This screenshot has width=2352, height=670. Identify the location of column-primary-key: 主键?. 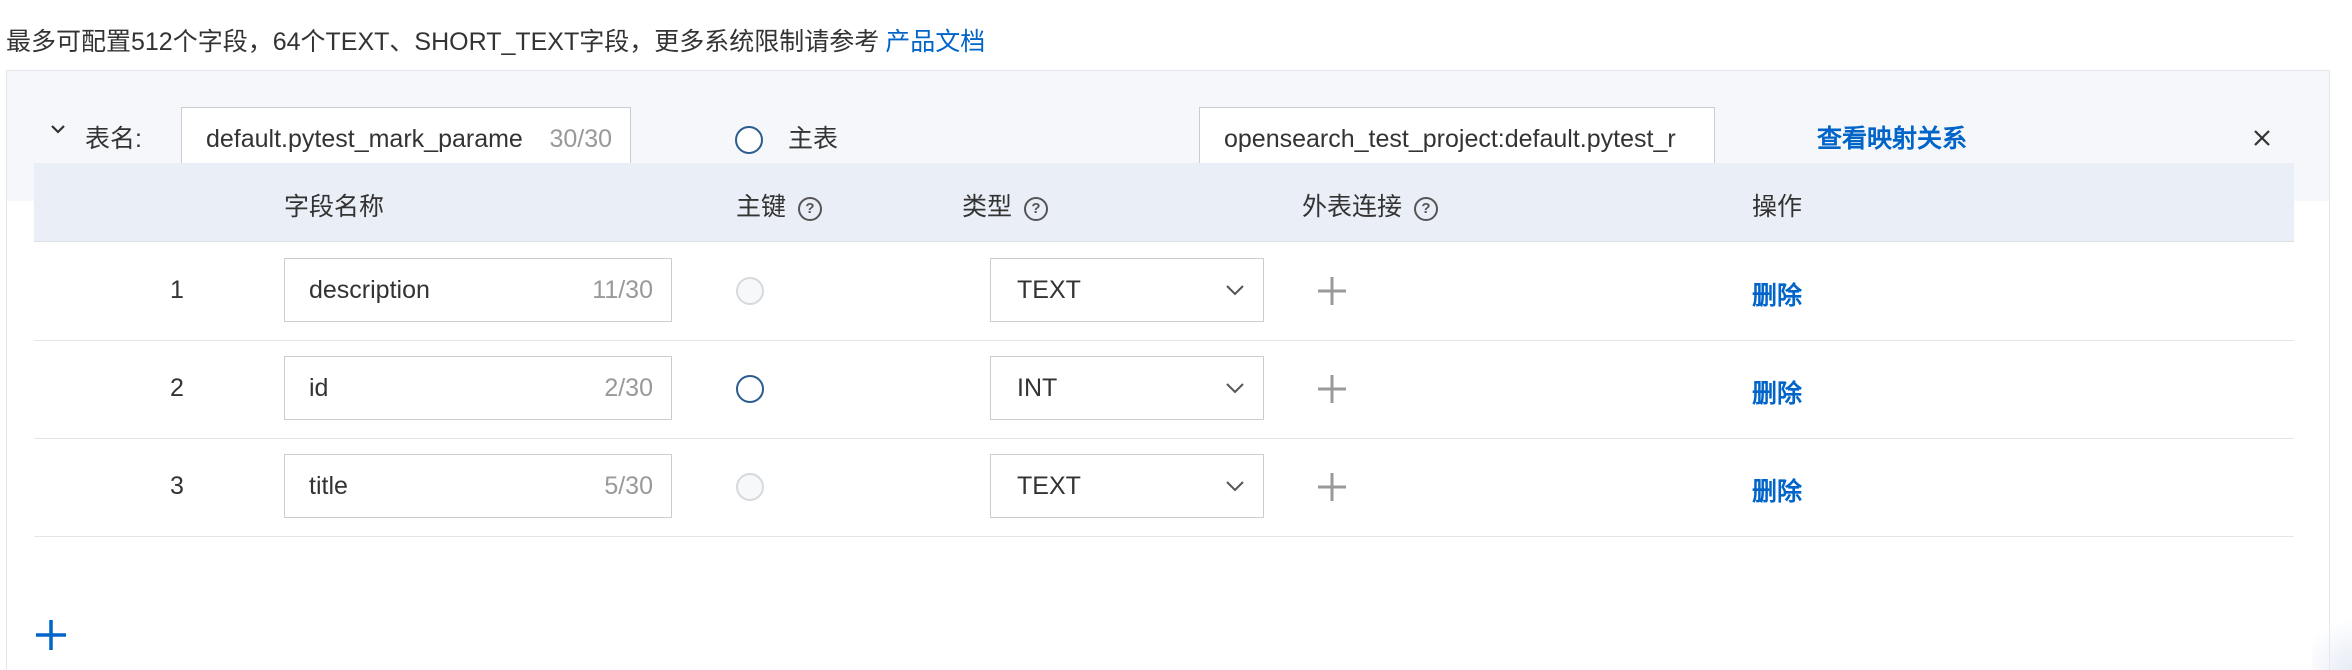
(779, 205).